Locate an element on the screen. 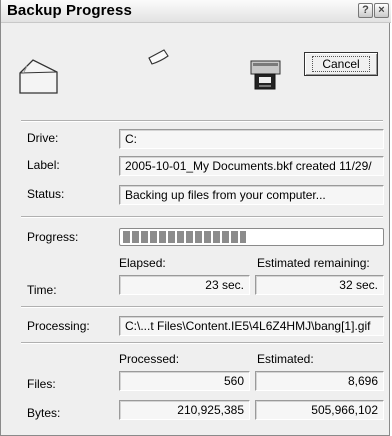 This screenshot has width=392, height=436. title-bar: Backup Progress ? × is located at coordinates (196, 11).